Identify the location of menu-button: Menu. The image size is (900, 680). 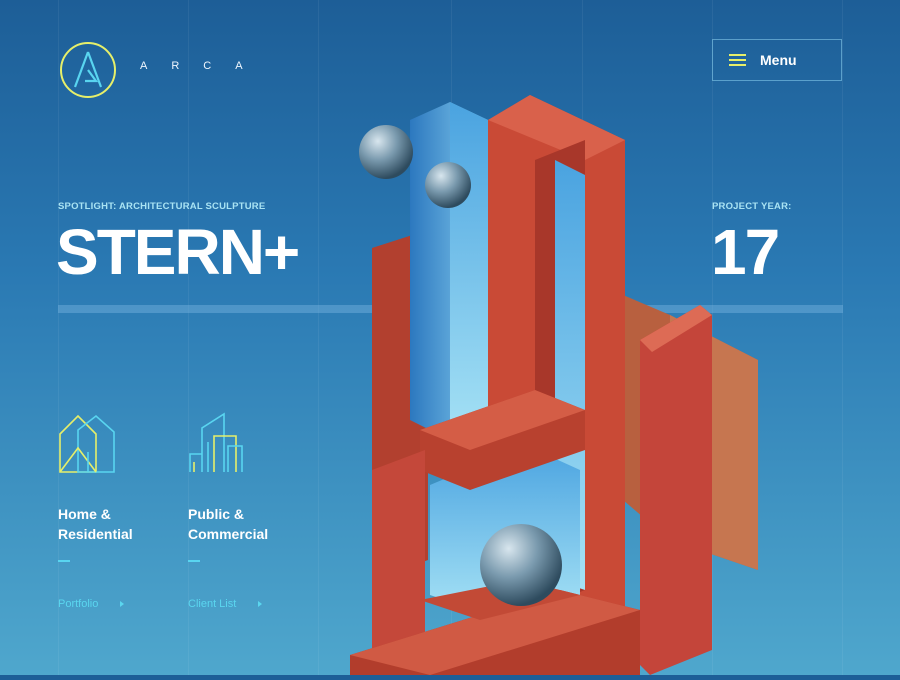
(777, 60).